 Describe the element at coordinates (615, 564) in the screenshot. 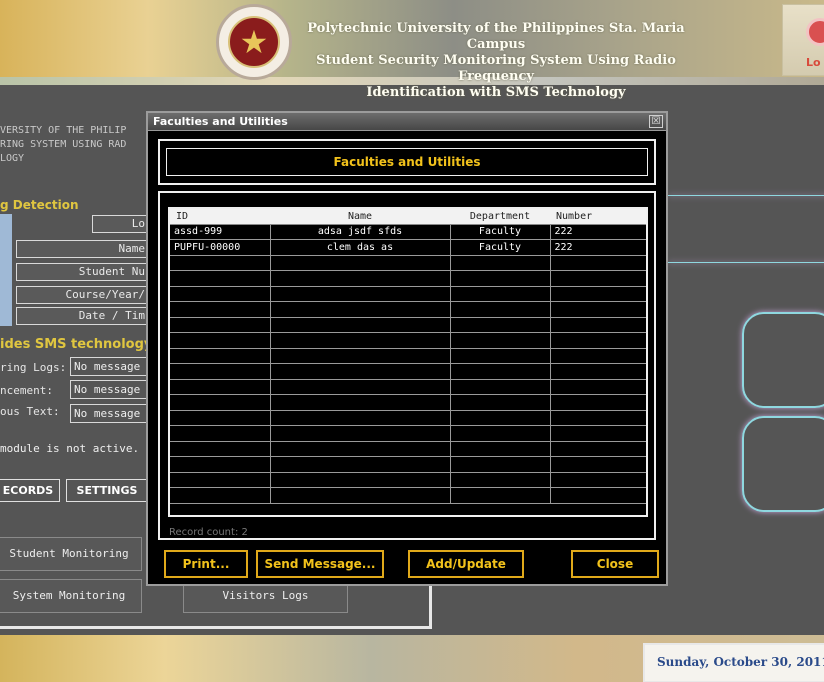

I see `close-button: Close` at that location.